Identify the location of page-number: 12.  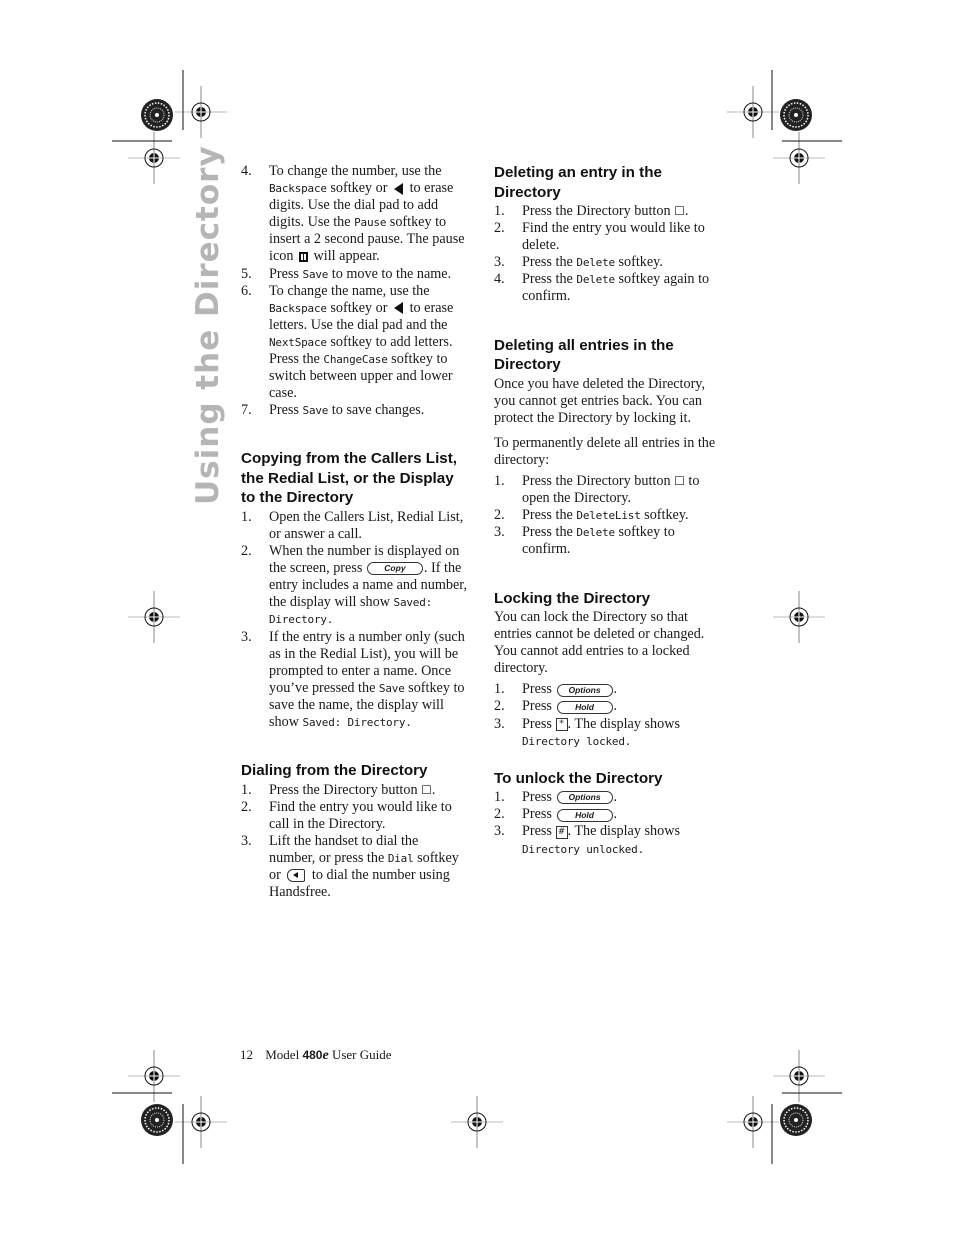
(246, 1054).